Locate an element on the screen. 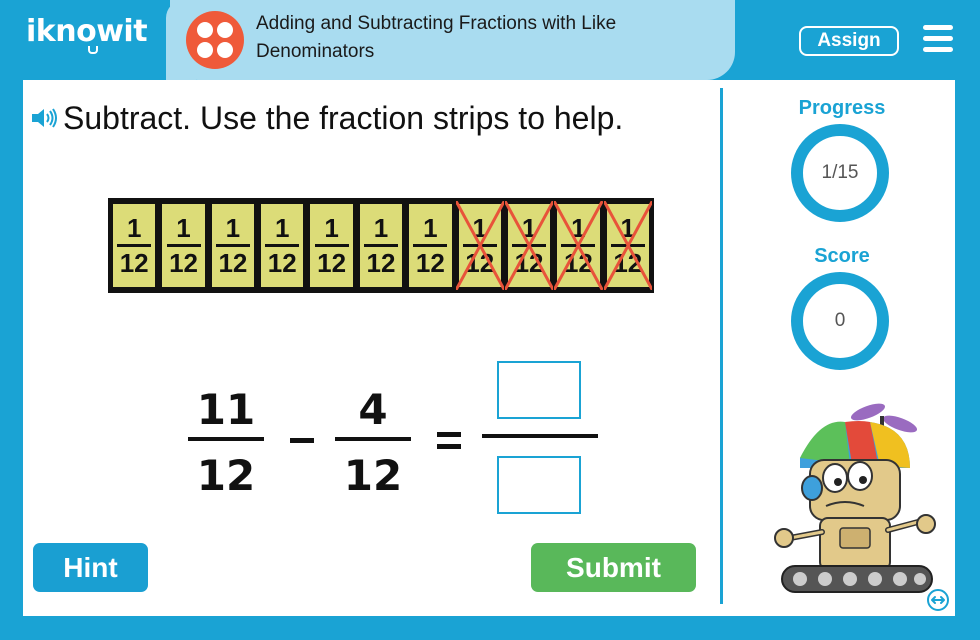 Image resolution: width=980 pixels, height=640 pixels. progress-ring: 1/15 is located at coordinates (840, 173).